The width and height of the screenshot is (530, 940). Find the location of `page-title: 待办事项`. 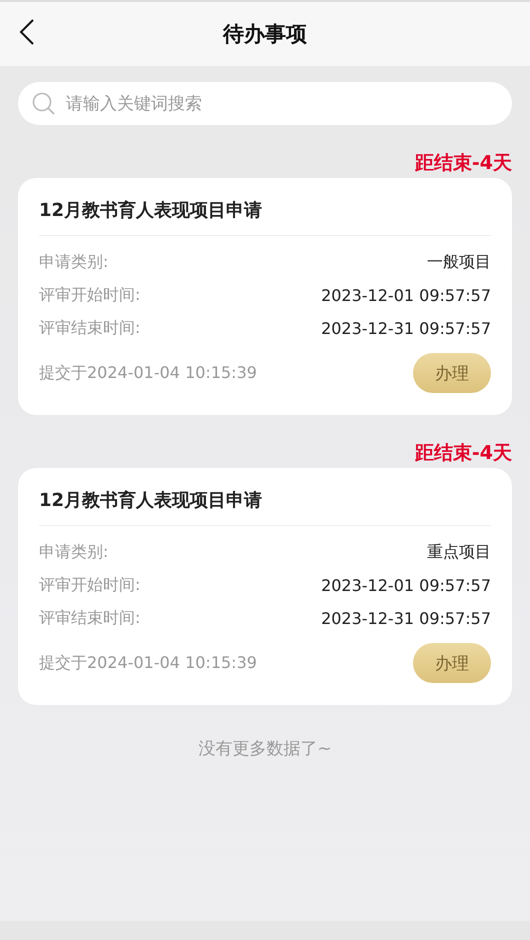

page-title: 待办事项 is located at coordinates (265, 34).